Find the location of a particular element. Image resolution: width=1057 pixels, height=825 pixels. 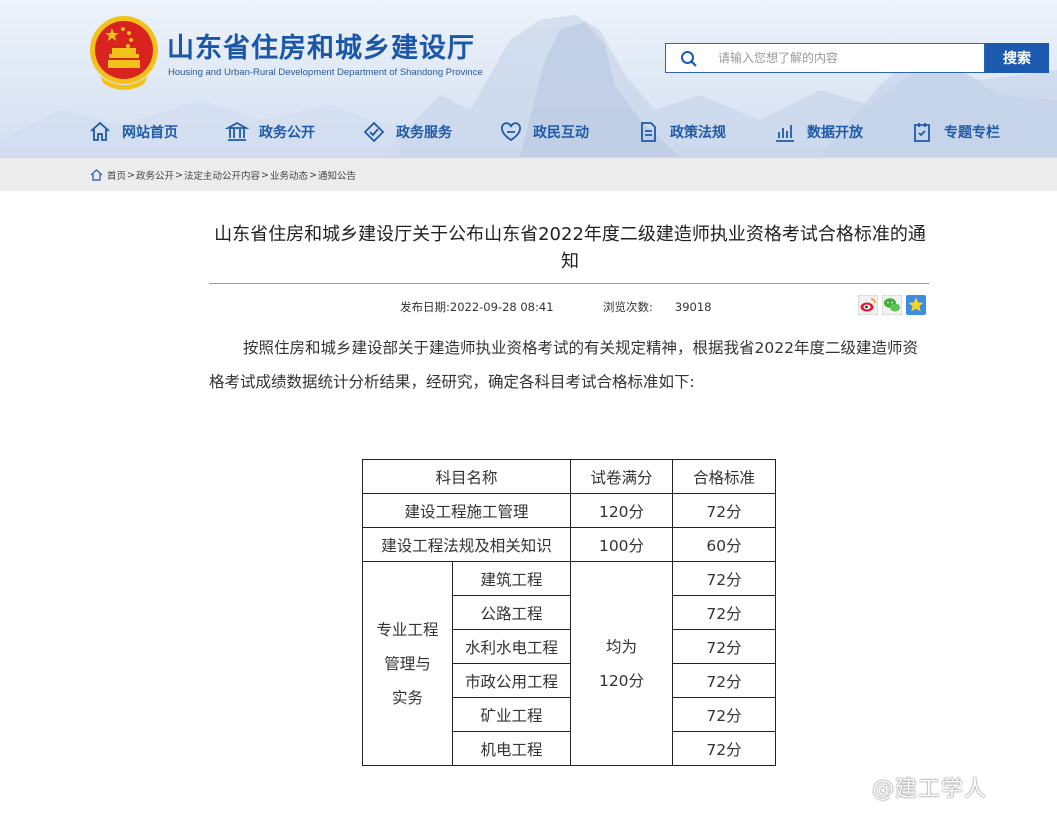

nav-label: 政策法规 is located at coordinates (698, 133).